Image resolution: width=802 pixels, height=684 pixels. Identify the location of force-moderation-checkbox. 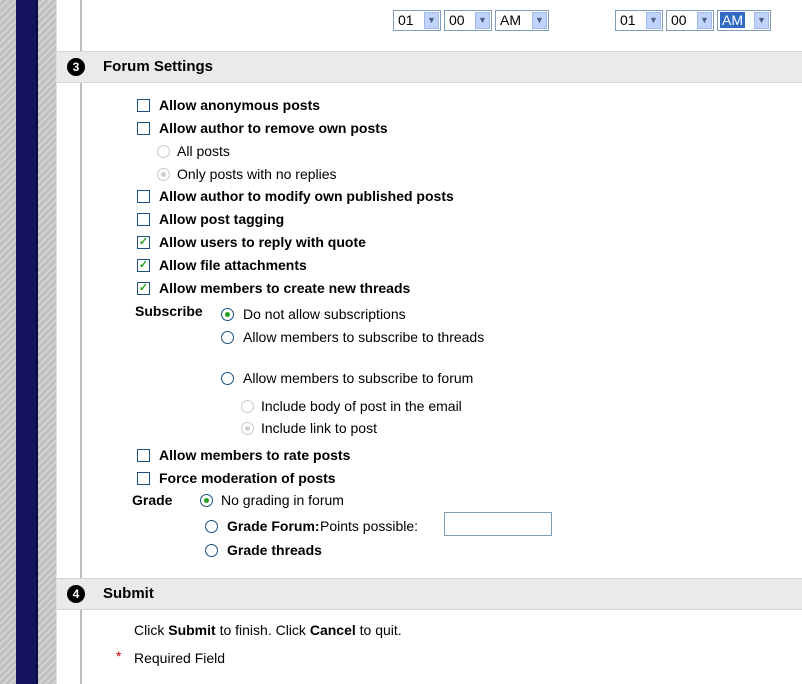
(143, 478).